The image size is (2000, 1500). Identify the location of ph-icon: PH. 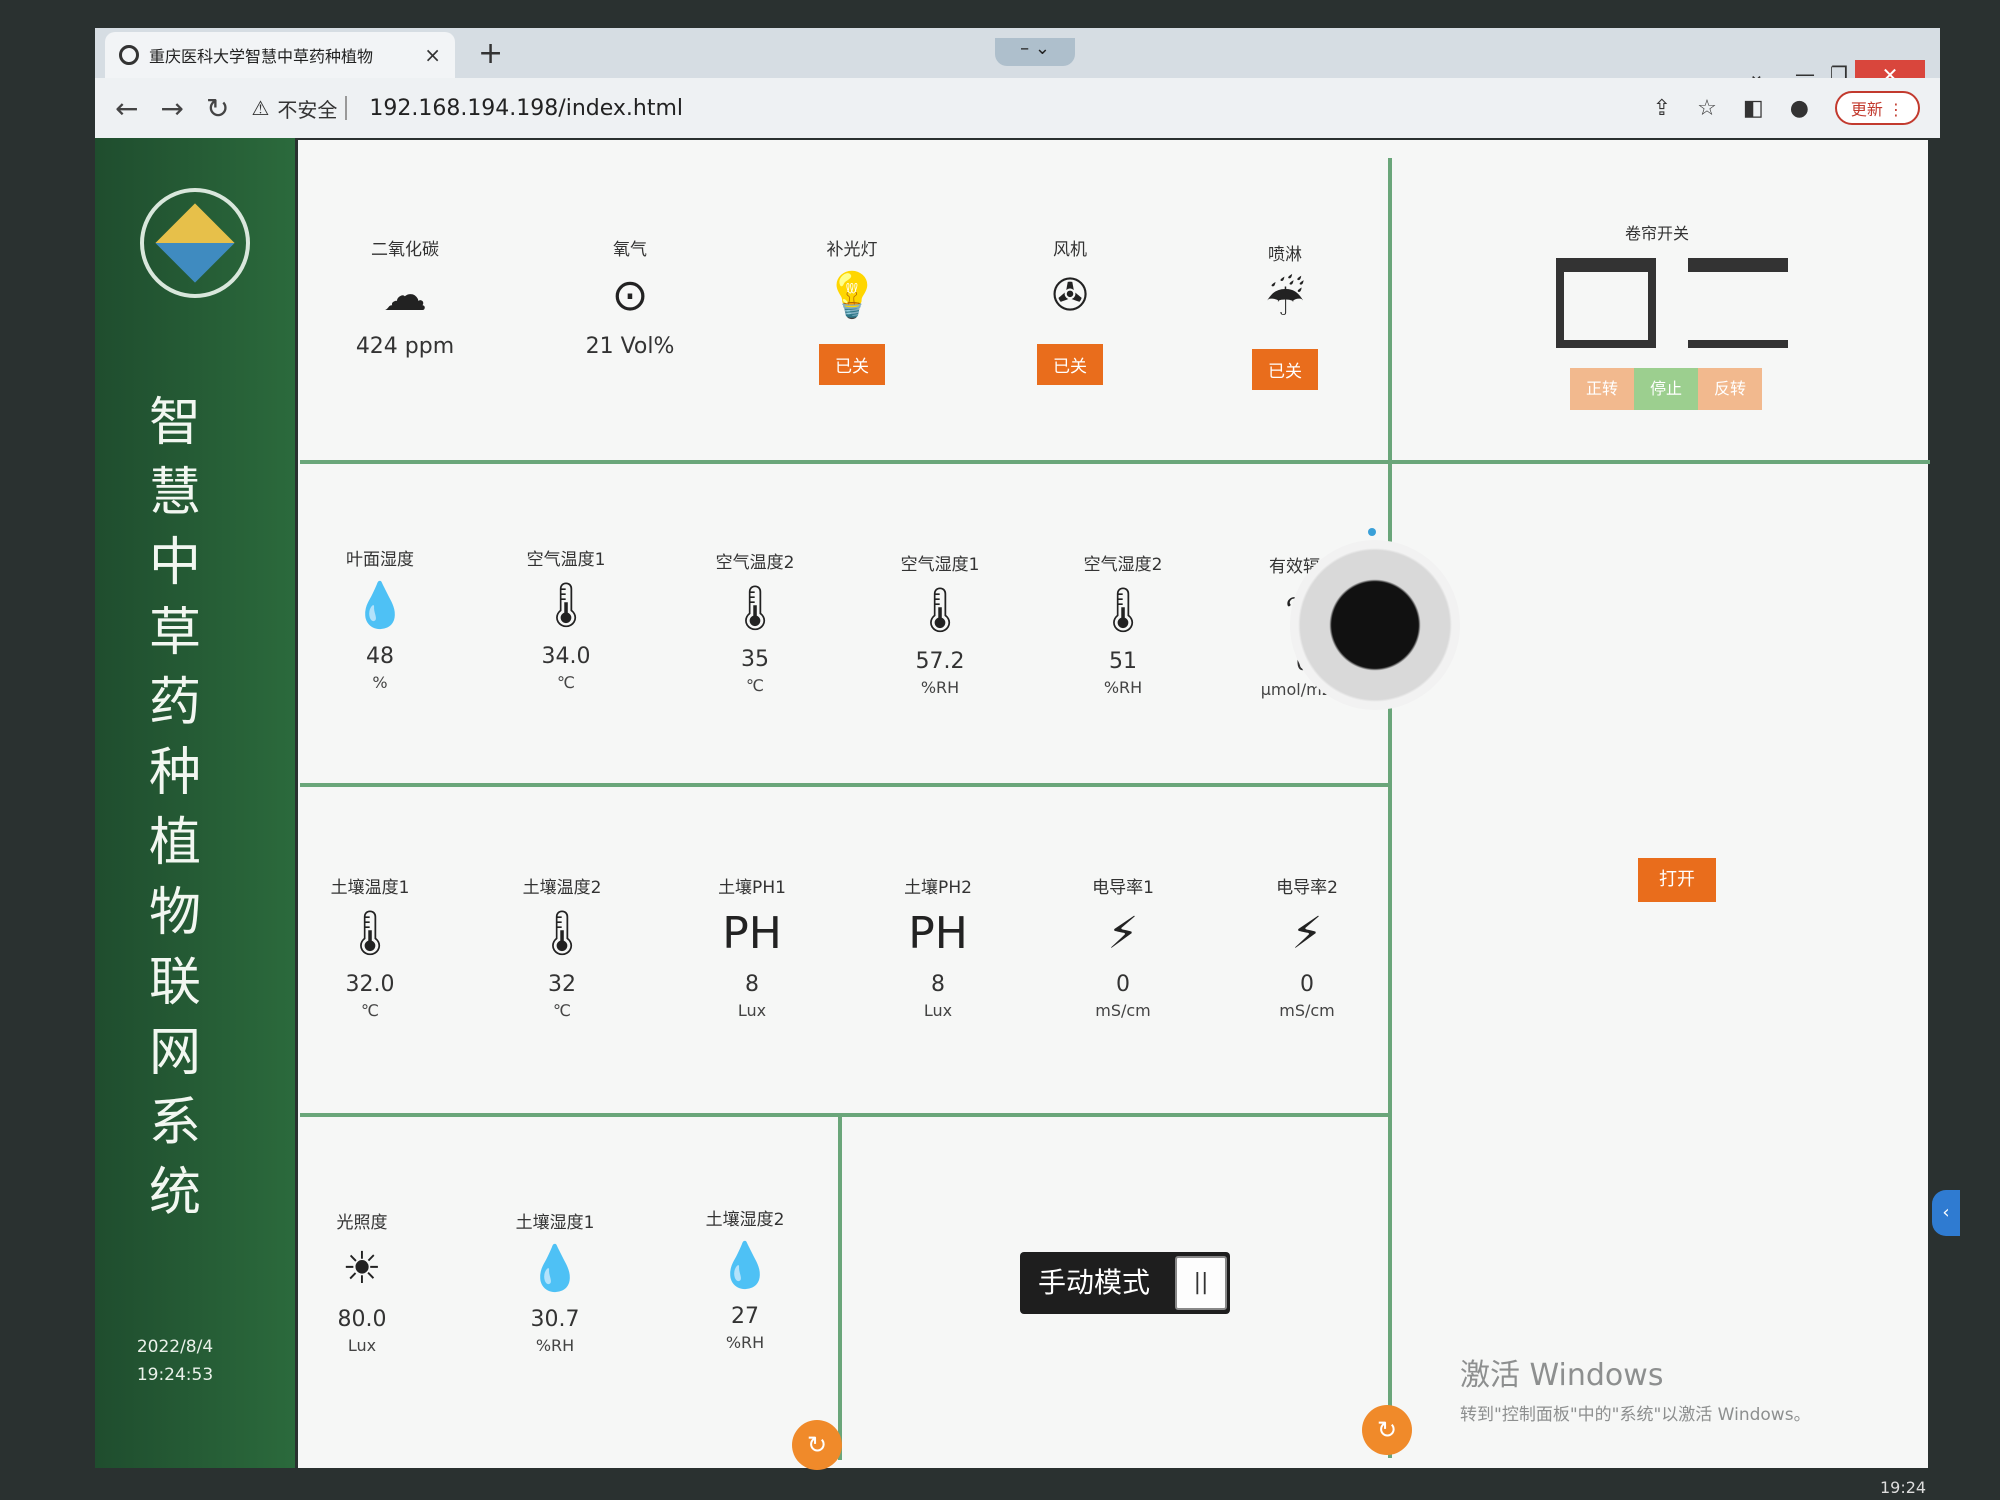
(752, 933).